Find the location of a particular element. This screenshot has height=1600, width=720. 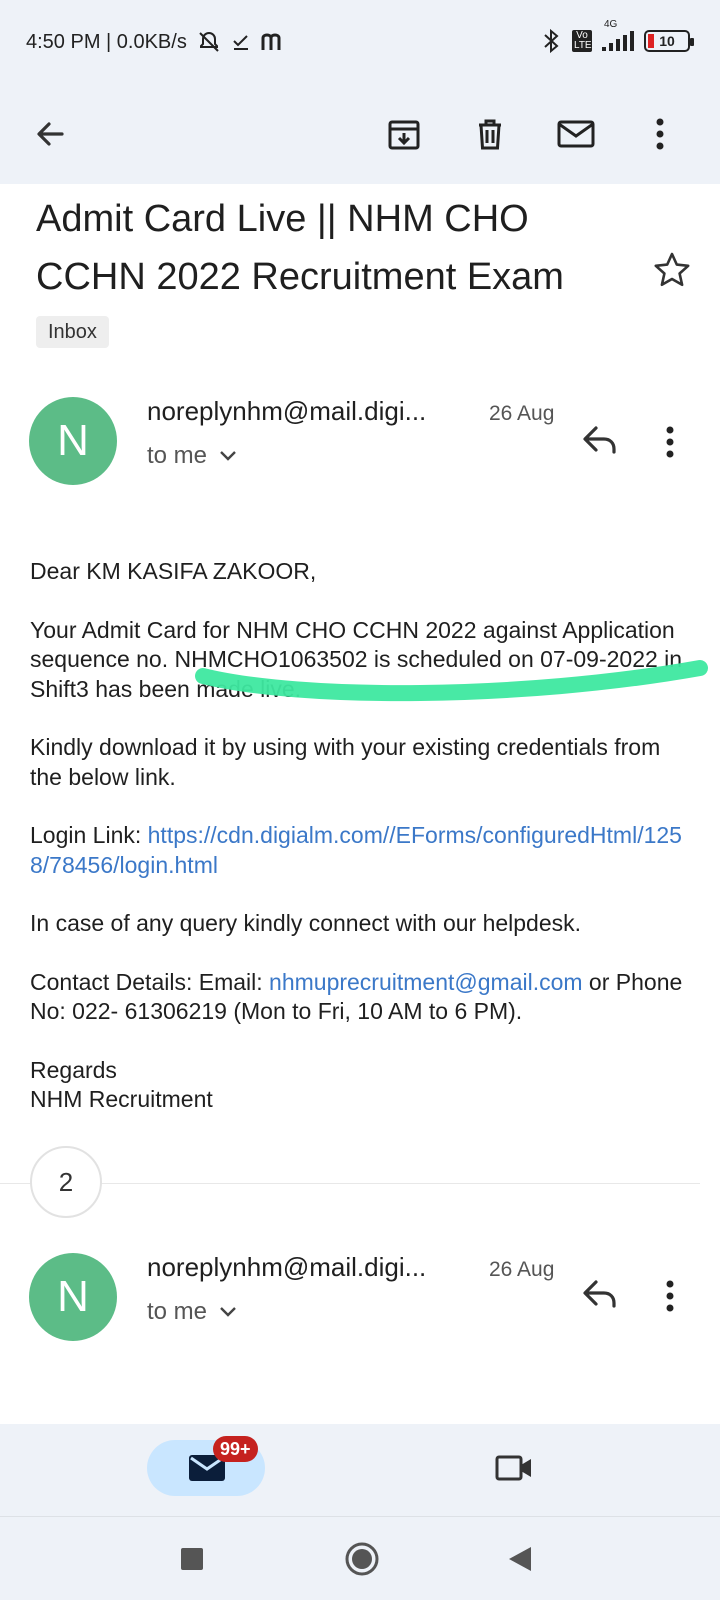

mail-icon is located at coordinates (576, 134).